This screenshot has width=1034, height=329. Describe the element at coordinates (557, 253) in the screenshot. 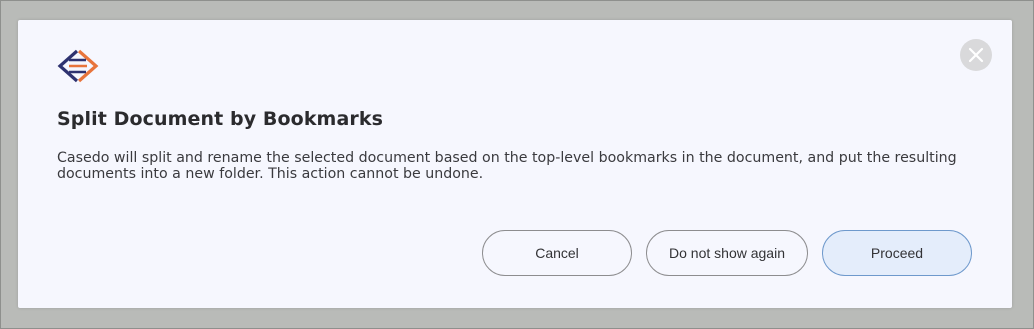

I see `cancel-button: Cancel` at that location.